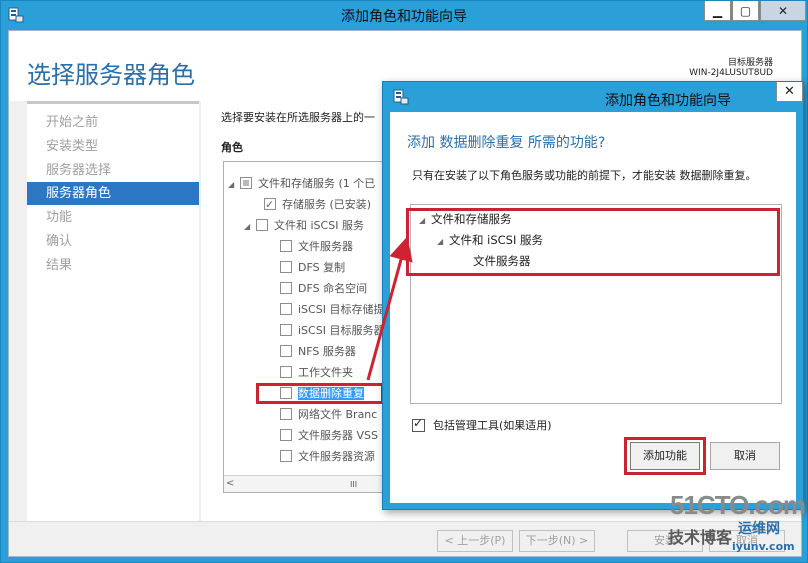  I want to click on nav-divider, so click(113, 102).